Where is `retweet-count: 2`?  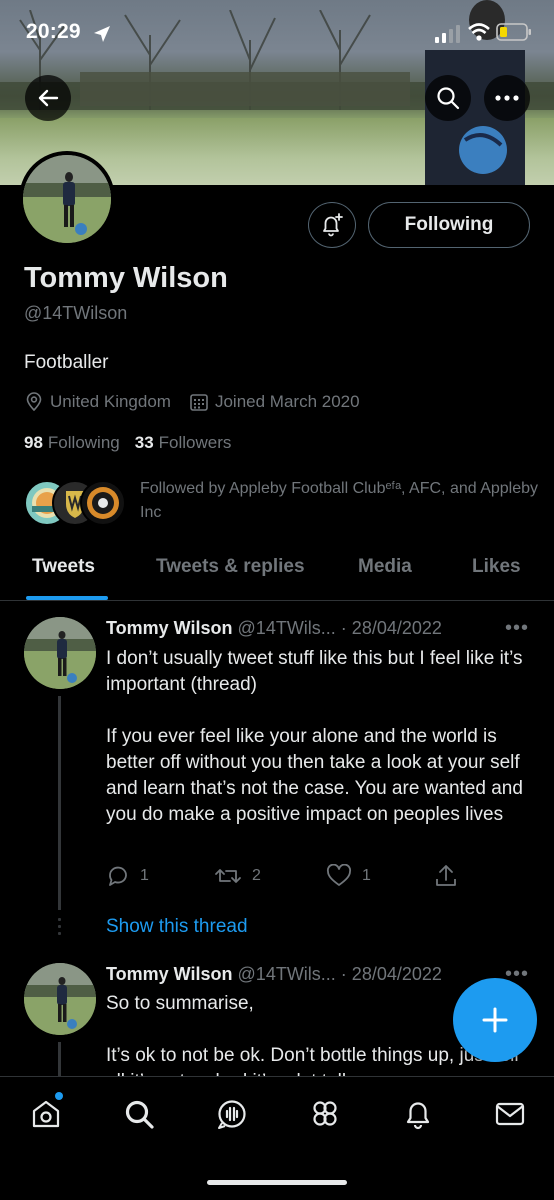 retweet-count: 2 is located at coordinates (256, 875).